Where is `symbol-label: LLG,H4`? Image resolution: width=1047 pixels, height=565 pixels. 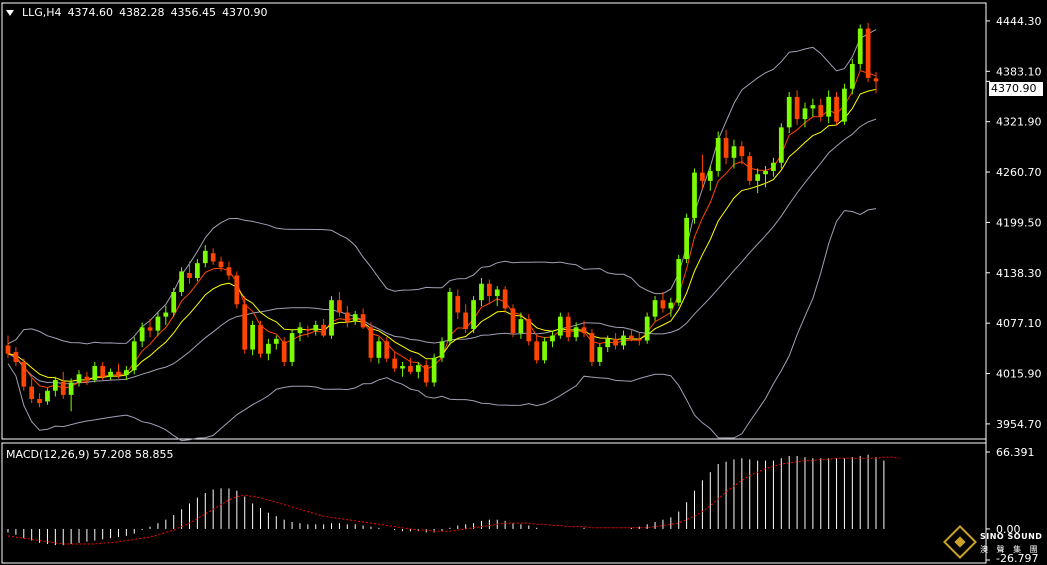
symbol-label: LLG,H4 is located at coordinates (42, 12).